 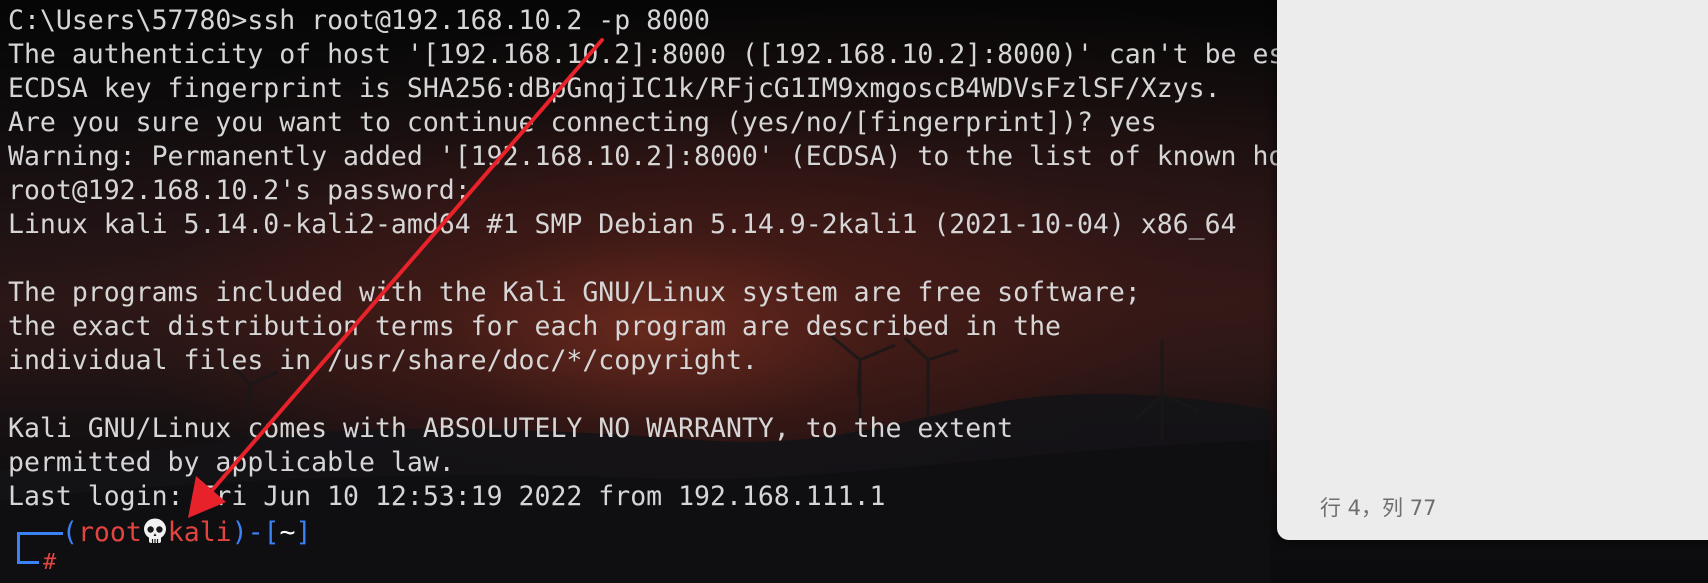 I want to click on prompt-user: root, so click(x=109, y=532).